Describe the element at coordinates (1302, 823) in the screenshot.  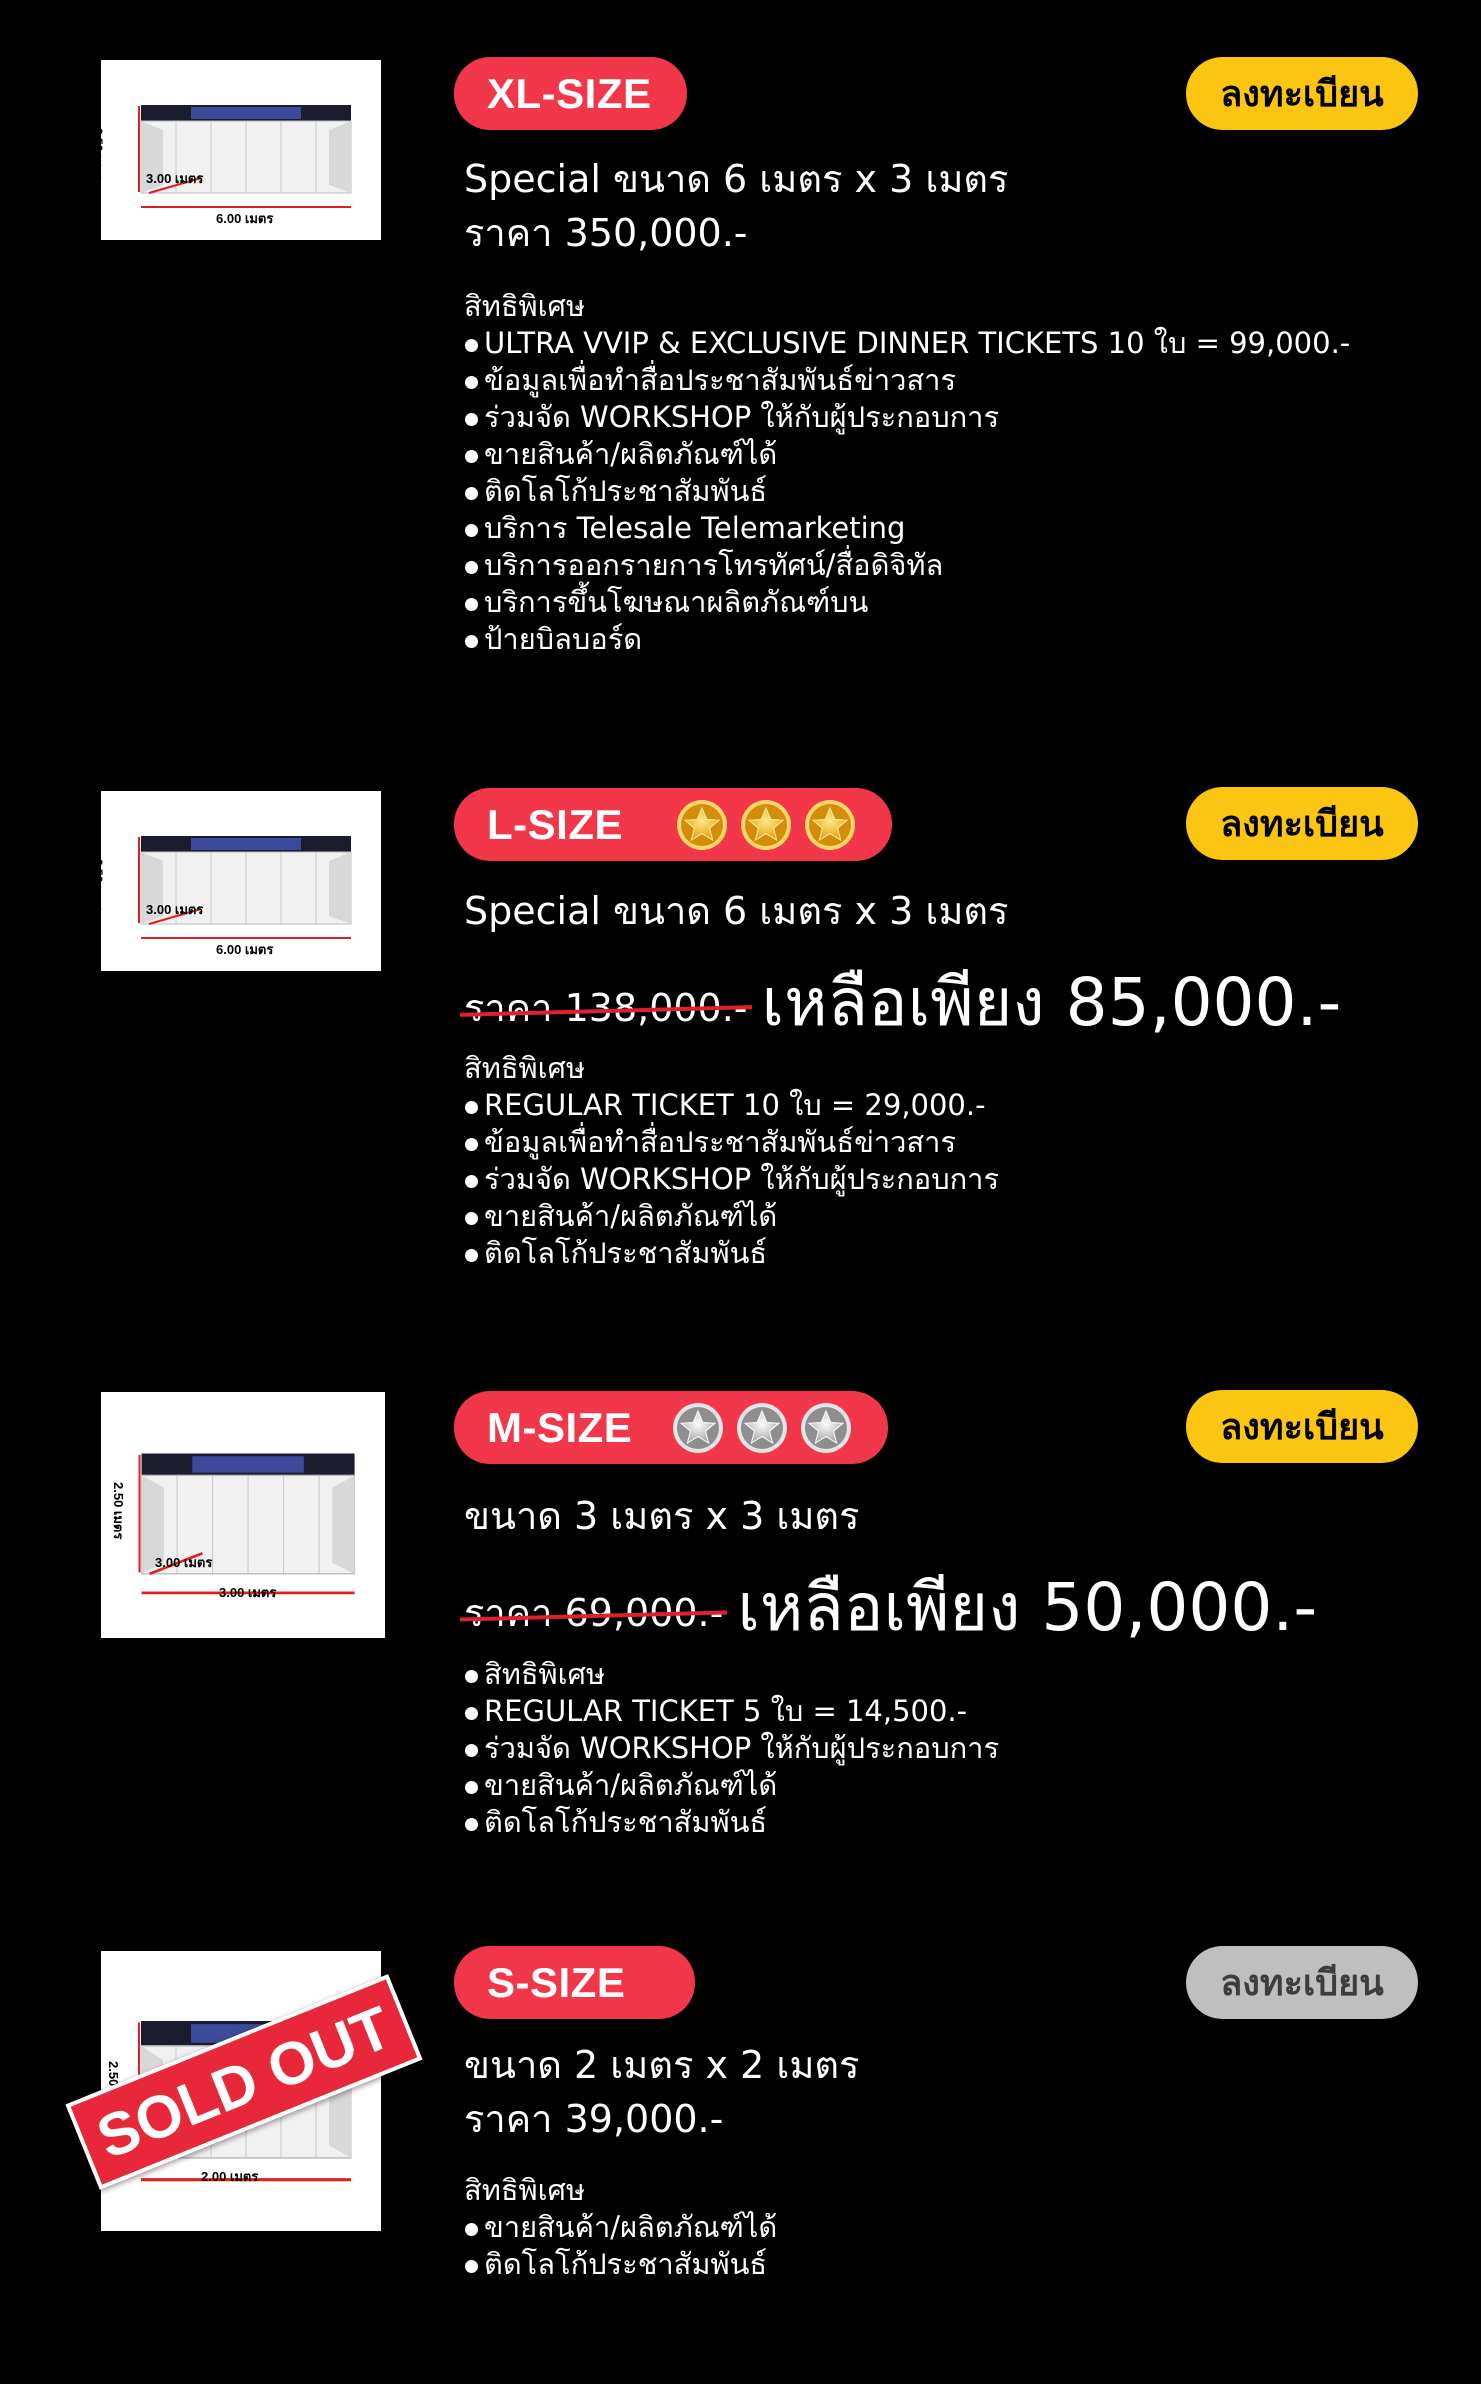
I see `register-button-l: ลงทะเบียน` at that location.